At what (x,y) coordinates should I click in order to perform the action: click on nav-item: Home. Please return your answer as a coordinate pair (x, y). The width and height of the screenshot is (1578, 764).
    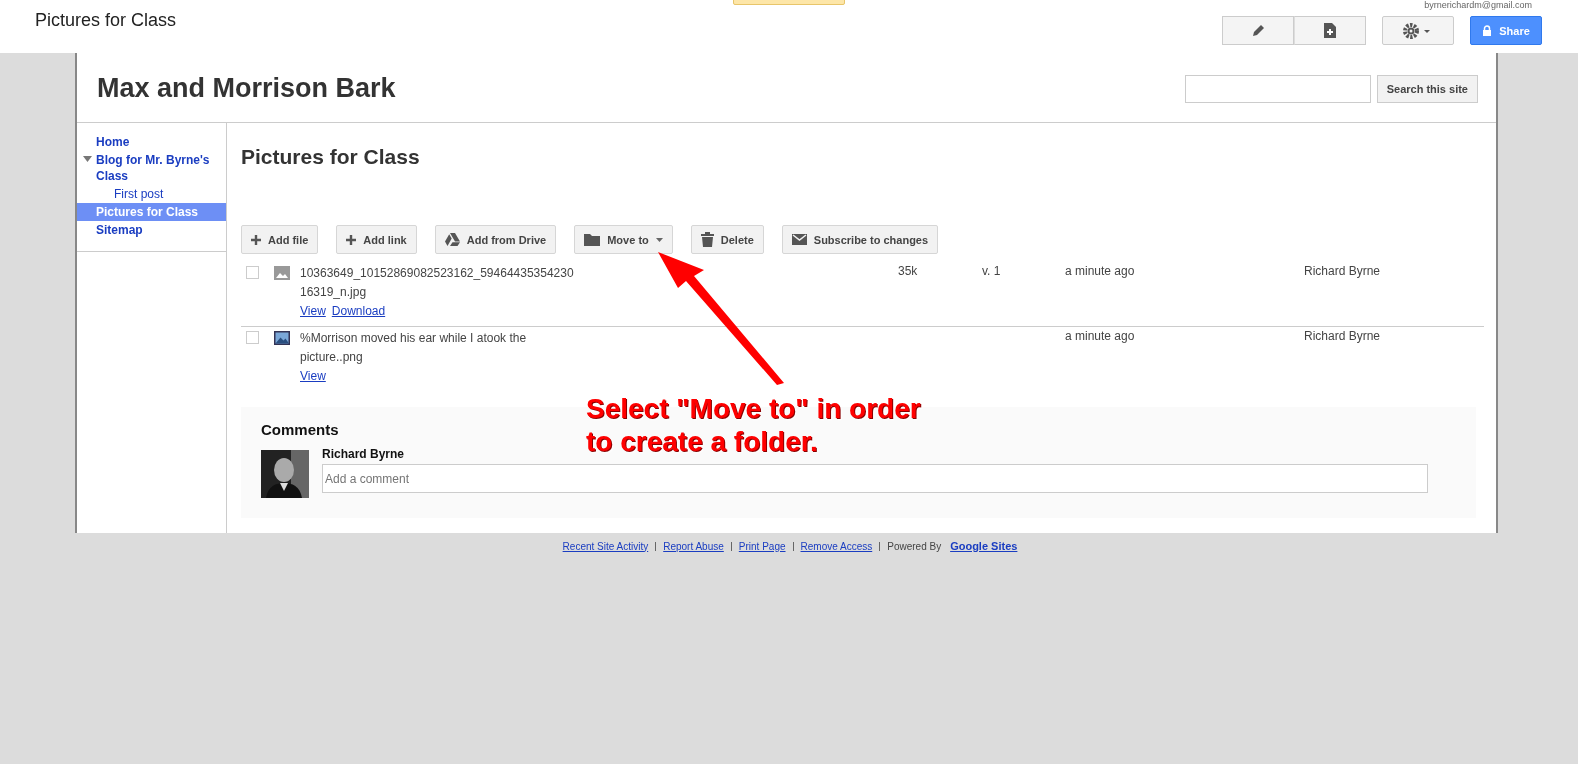
    Looking at the image, I should click on (151, 142).